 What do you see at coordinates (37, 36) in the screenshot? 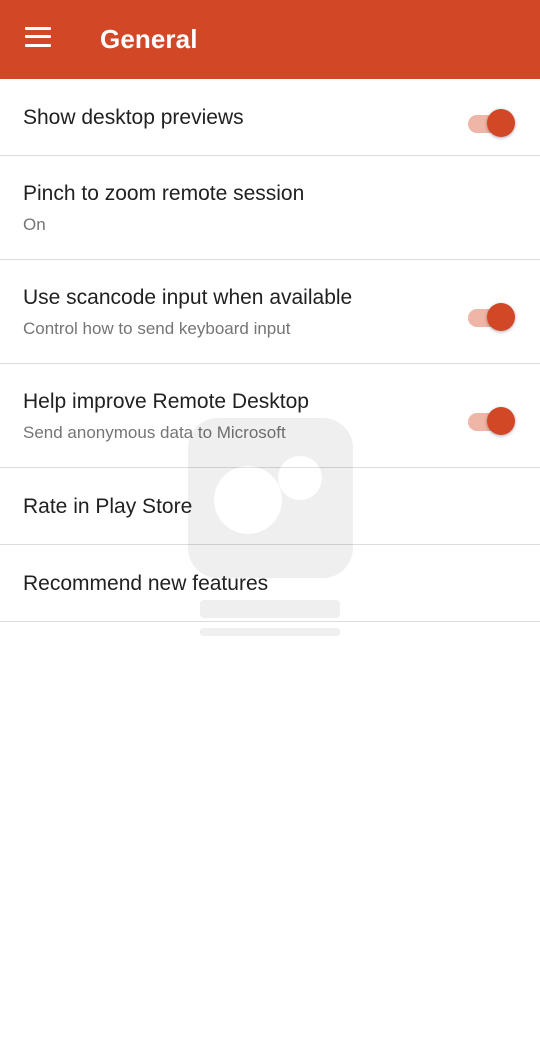
I see `hamburger-menu-icon` at bounding box center [37, 36].